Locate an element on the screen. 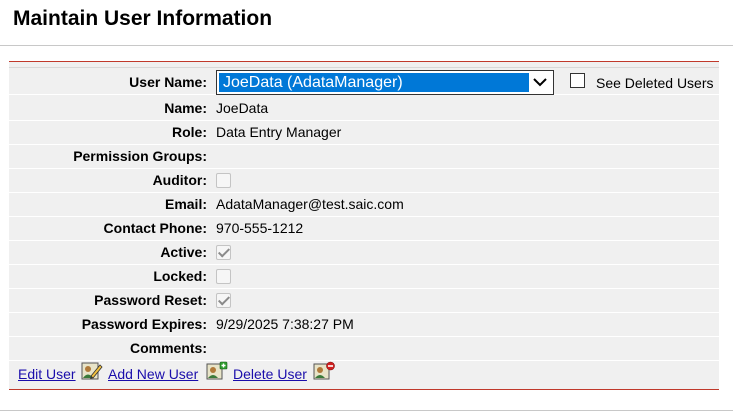  row-email: Email: AdataManager@test.saic.com is located at coordinates (364, 205).